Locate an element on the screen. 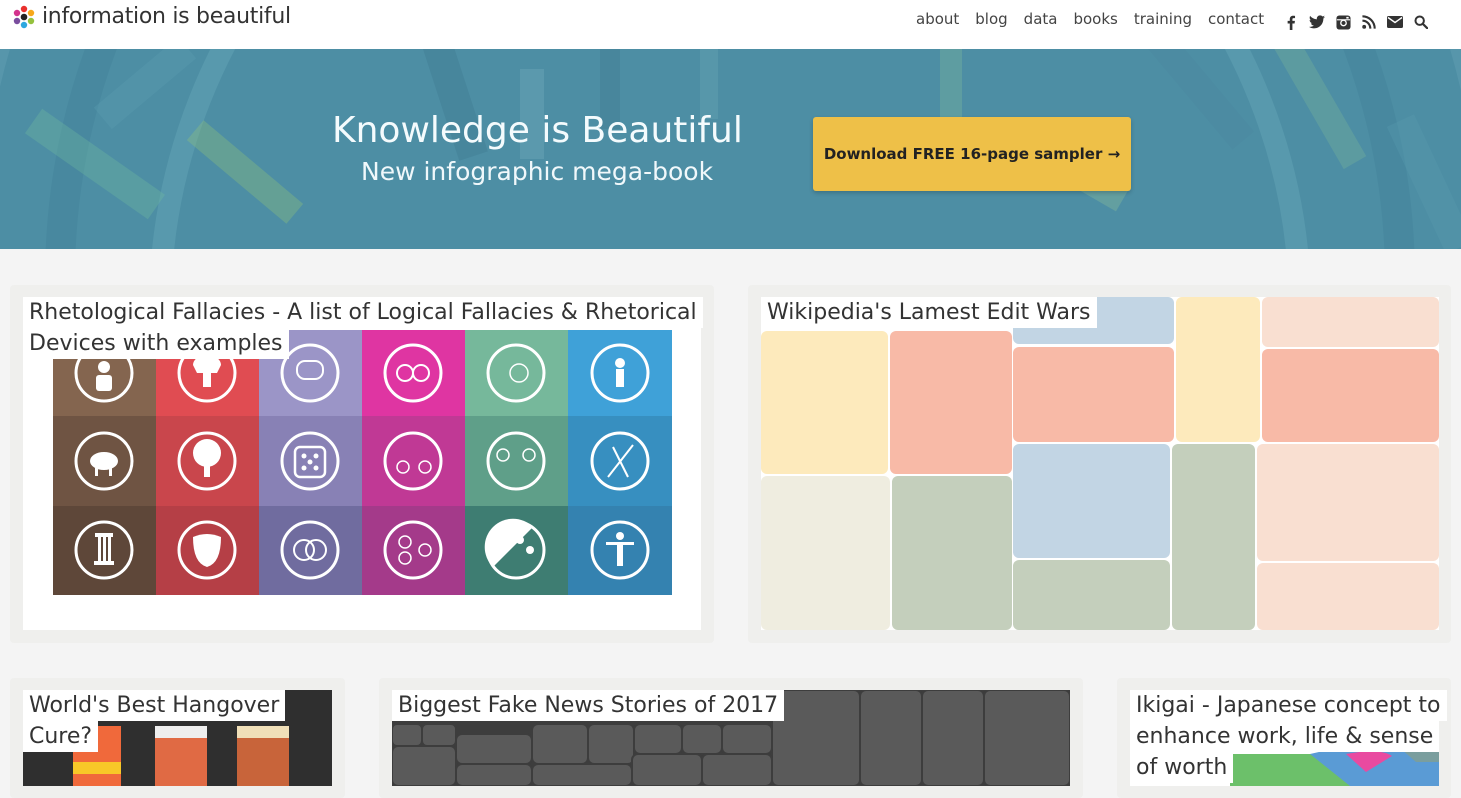  card-title: Wikipedia's Lamest Edit Wars is located at coordinates (929, 312).